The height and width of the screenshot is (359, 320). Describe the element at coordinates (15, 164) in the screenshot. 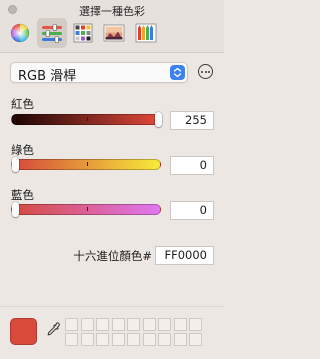

I see `green-slider-knob` at that location.